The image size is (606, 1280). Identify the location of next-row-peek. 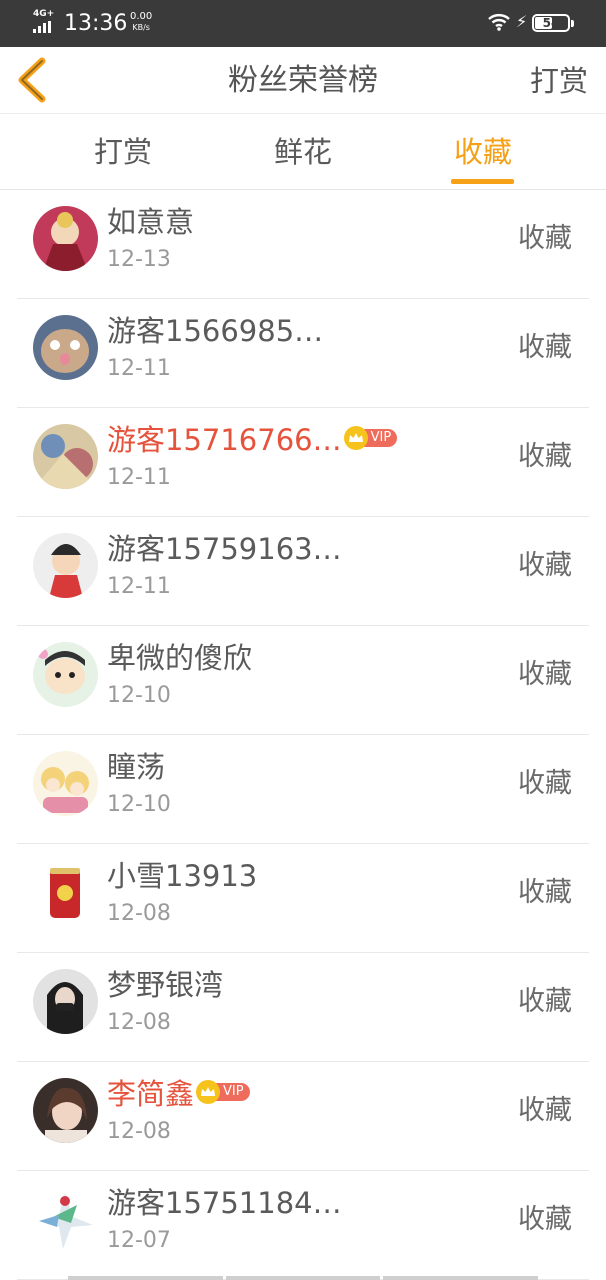
(303, 1278).